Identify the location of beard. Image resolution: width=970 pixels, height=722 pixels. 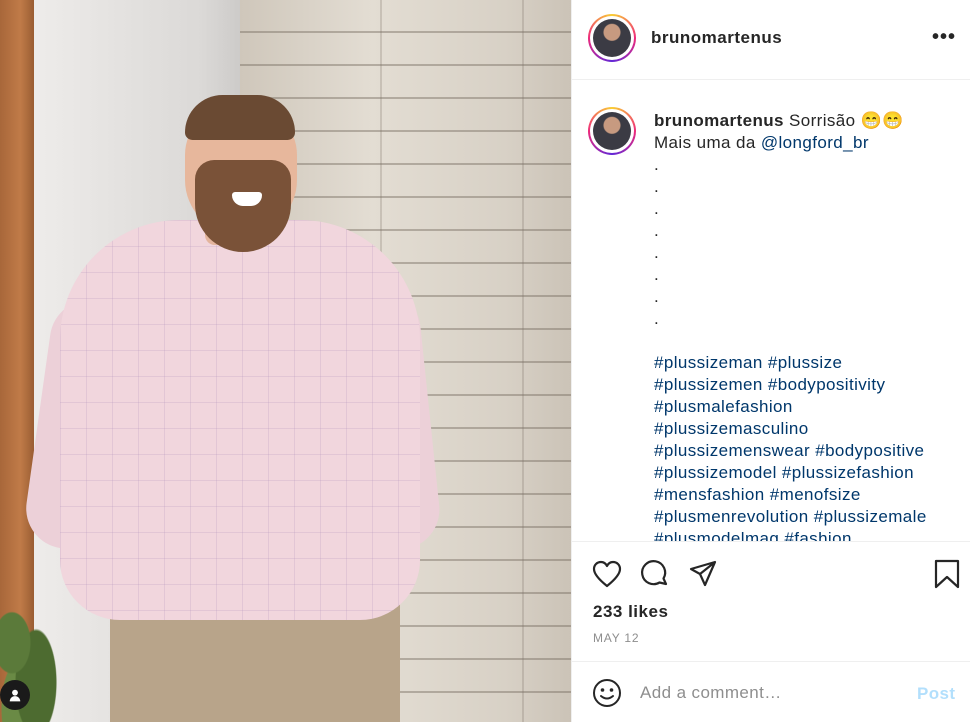
(243, 206).